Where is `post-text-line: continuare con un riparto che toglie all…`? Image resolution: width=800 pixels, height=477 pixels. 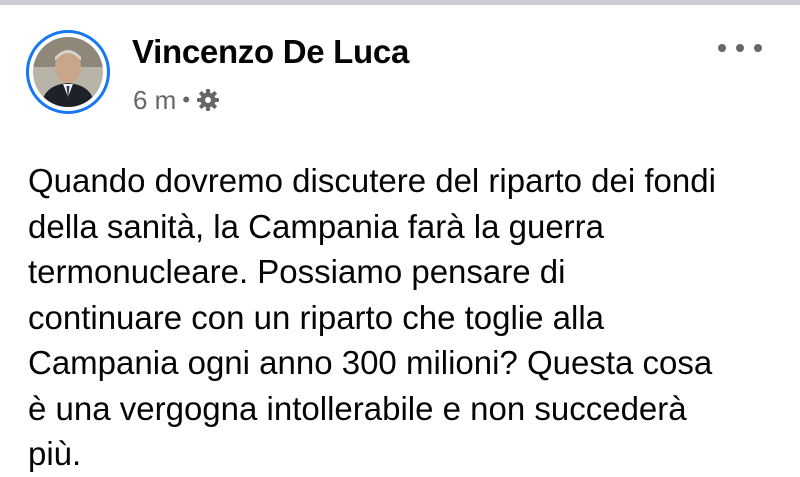 post-text-line: continuare con un riparto che toglie all… is located at coordinates (316, 317).